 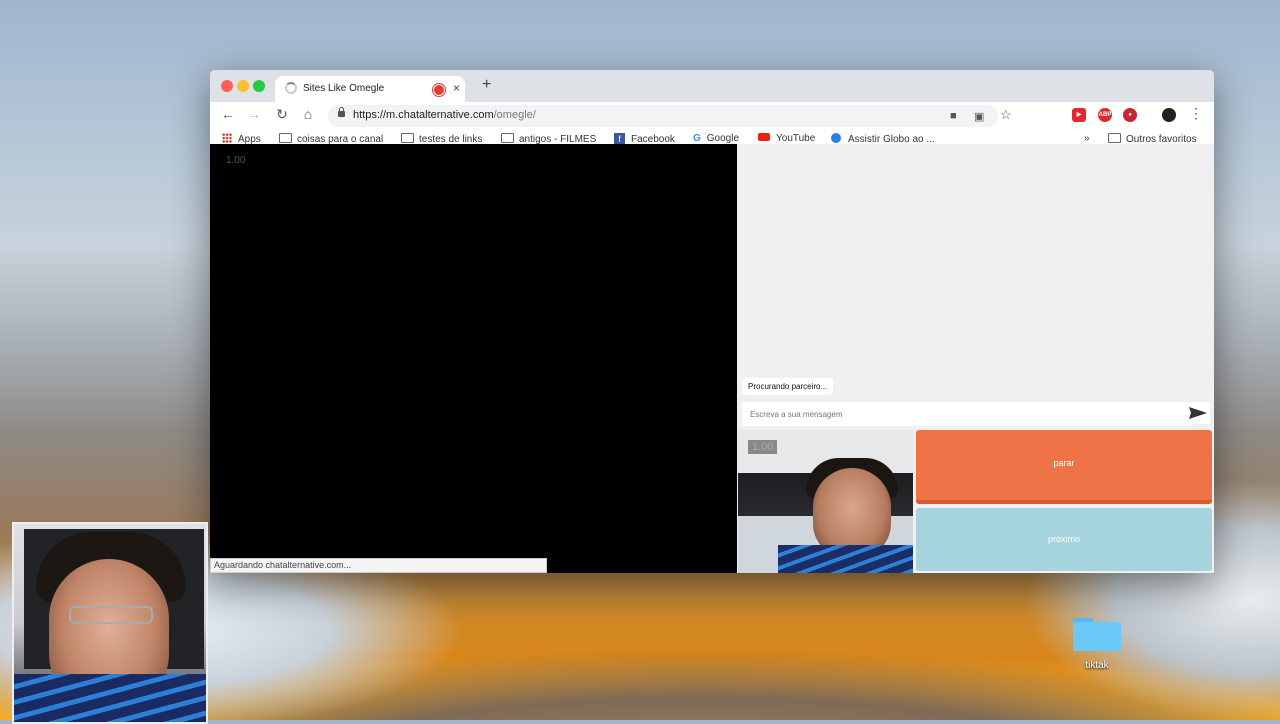 What do you see at coordinates (282, 114) in the screenshot?
I see `reload-button: ↻` at bounding box center [282, 114].